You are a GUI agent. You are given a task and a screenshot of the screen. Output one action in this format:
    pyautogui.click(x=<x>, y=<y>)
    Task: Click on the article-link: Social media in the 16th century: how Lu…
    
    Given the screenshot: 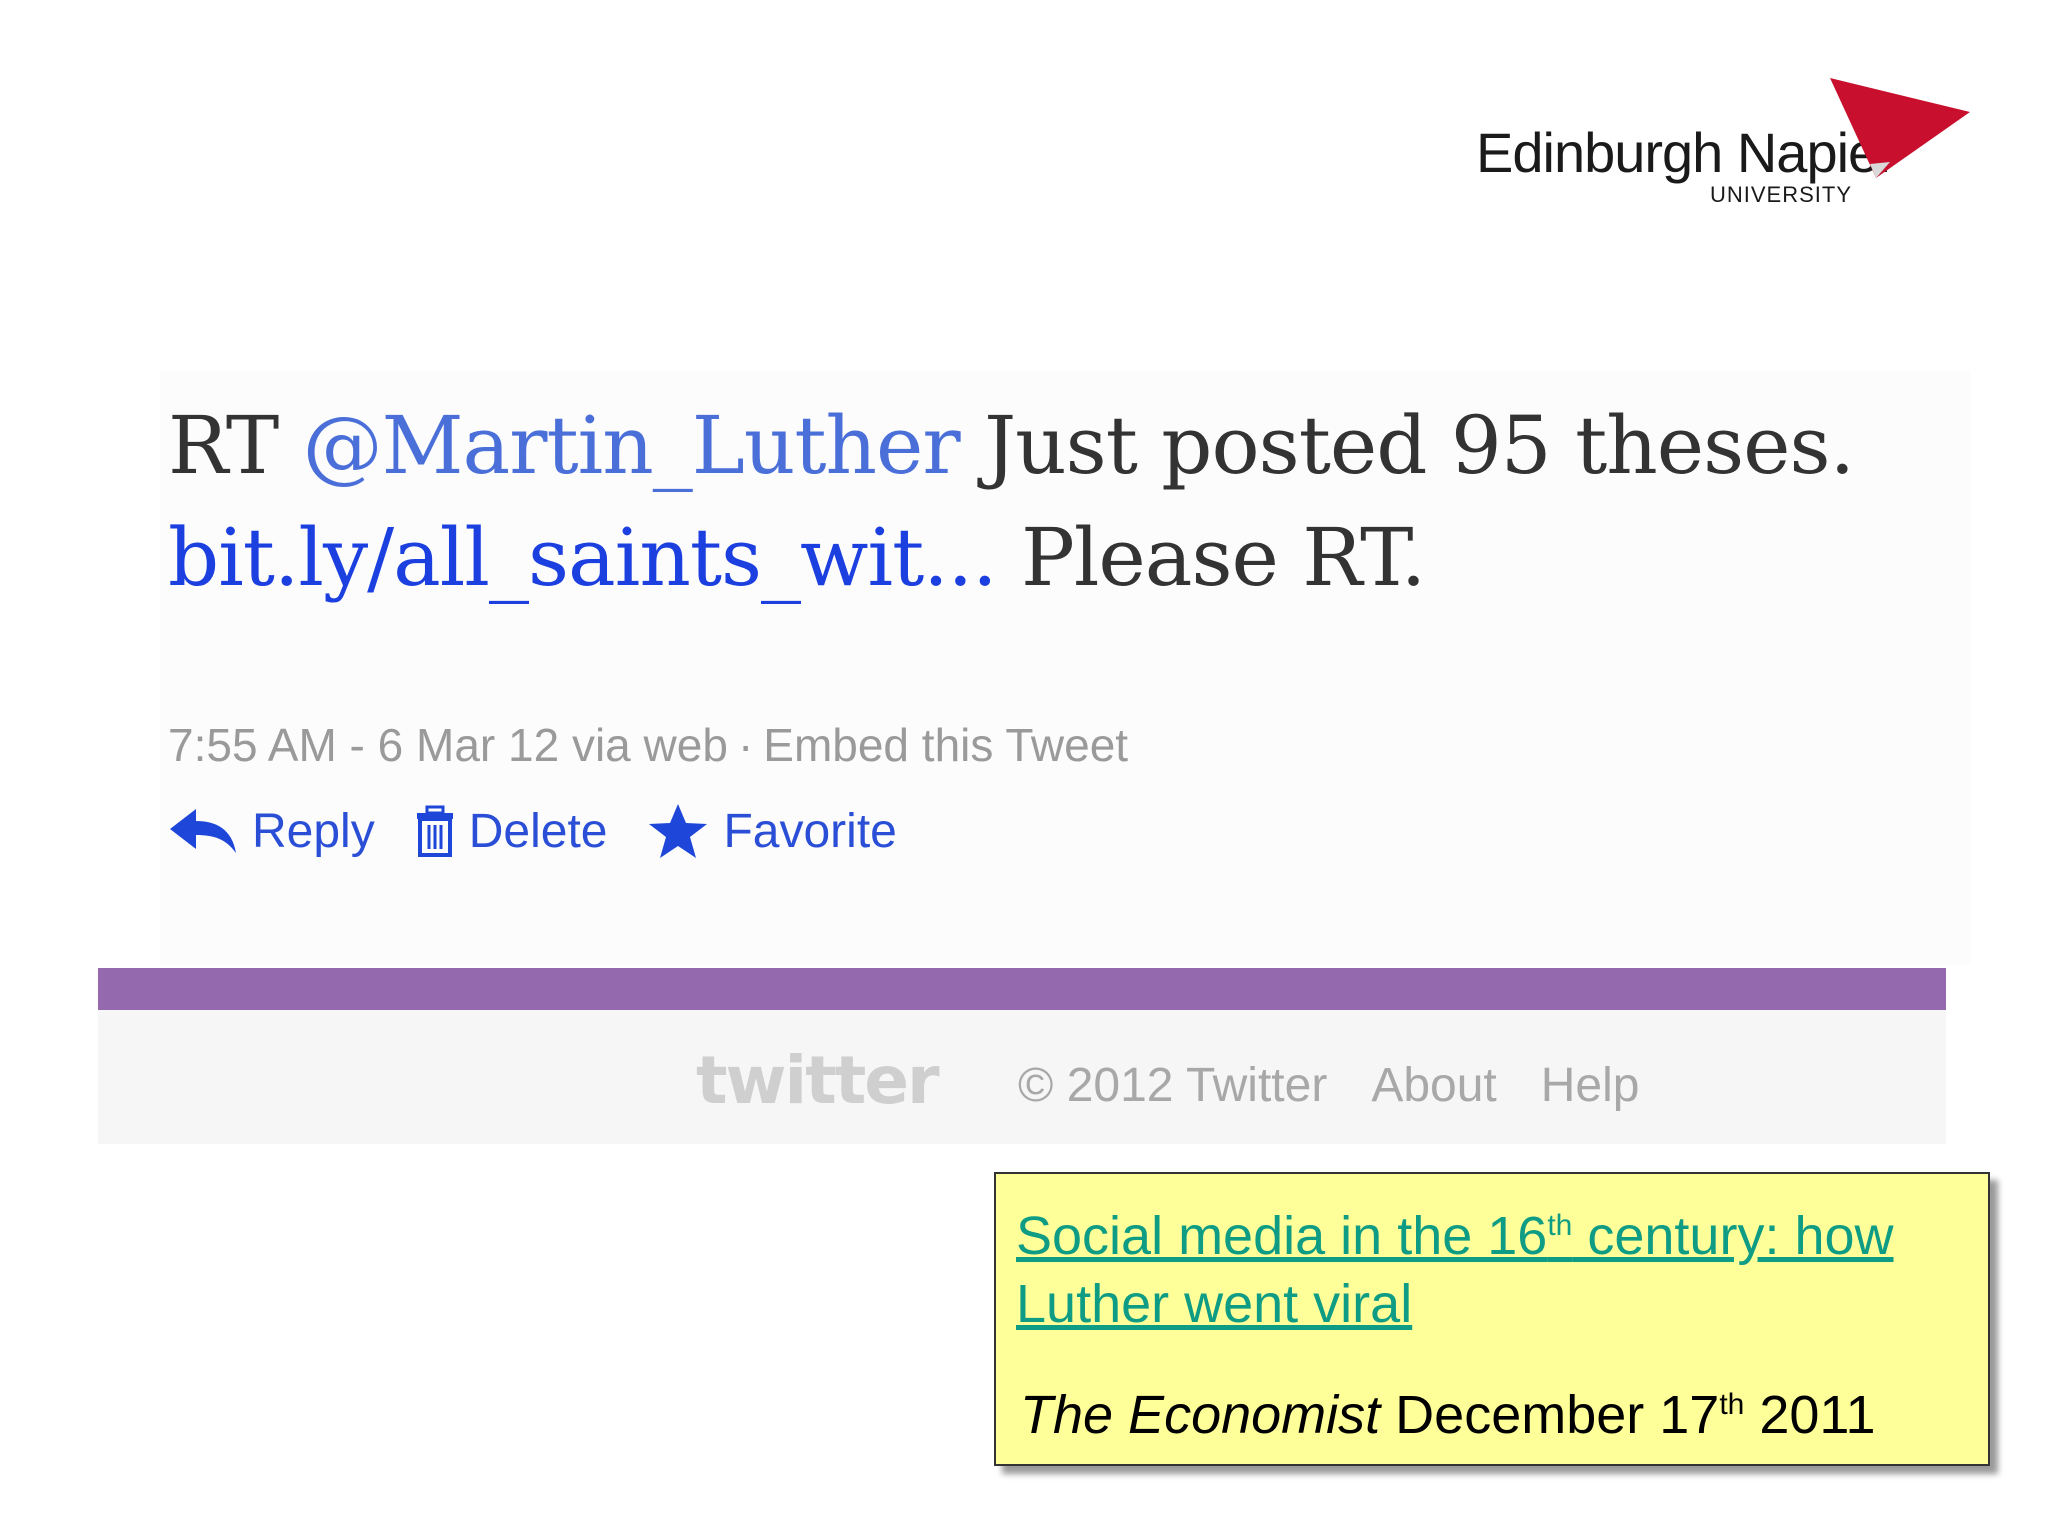 What is the action you would take?
    pyautogui.click(x=1492, y=1265)
    